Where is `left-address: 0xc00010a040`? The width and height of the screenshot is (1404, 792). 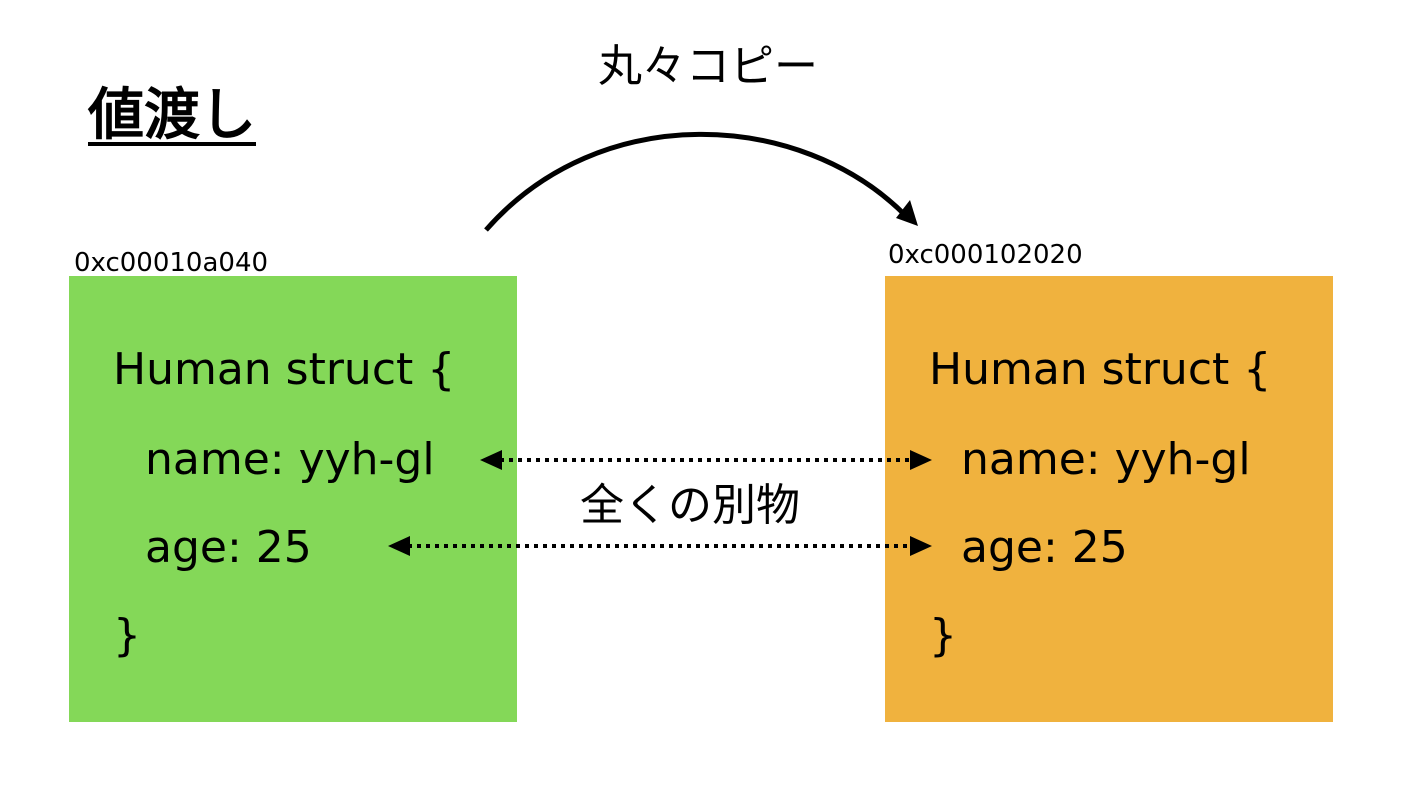
left-address: 0xc00010a040 is located at coordinates (171, 263).